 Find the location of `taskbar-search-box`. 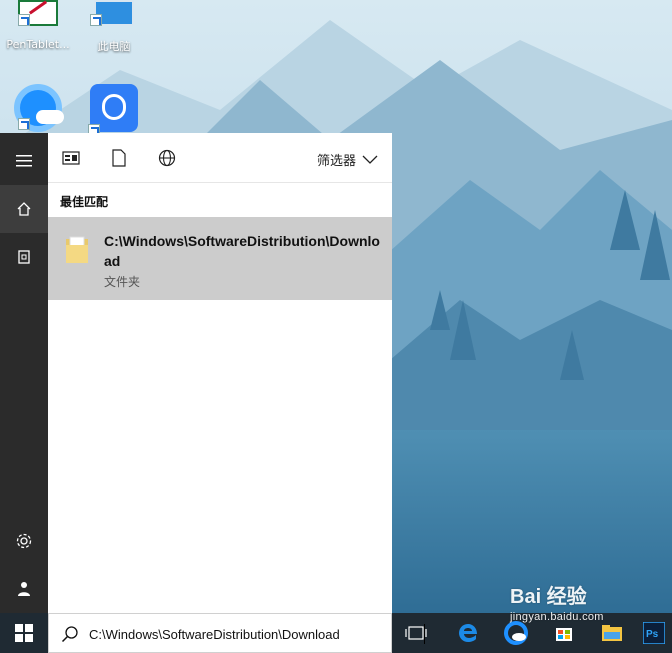

taskbar-search-box is located at coordinates (236, 633).